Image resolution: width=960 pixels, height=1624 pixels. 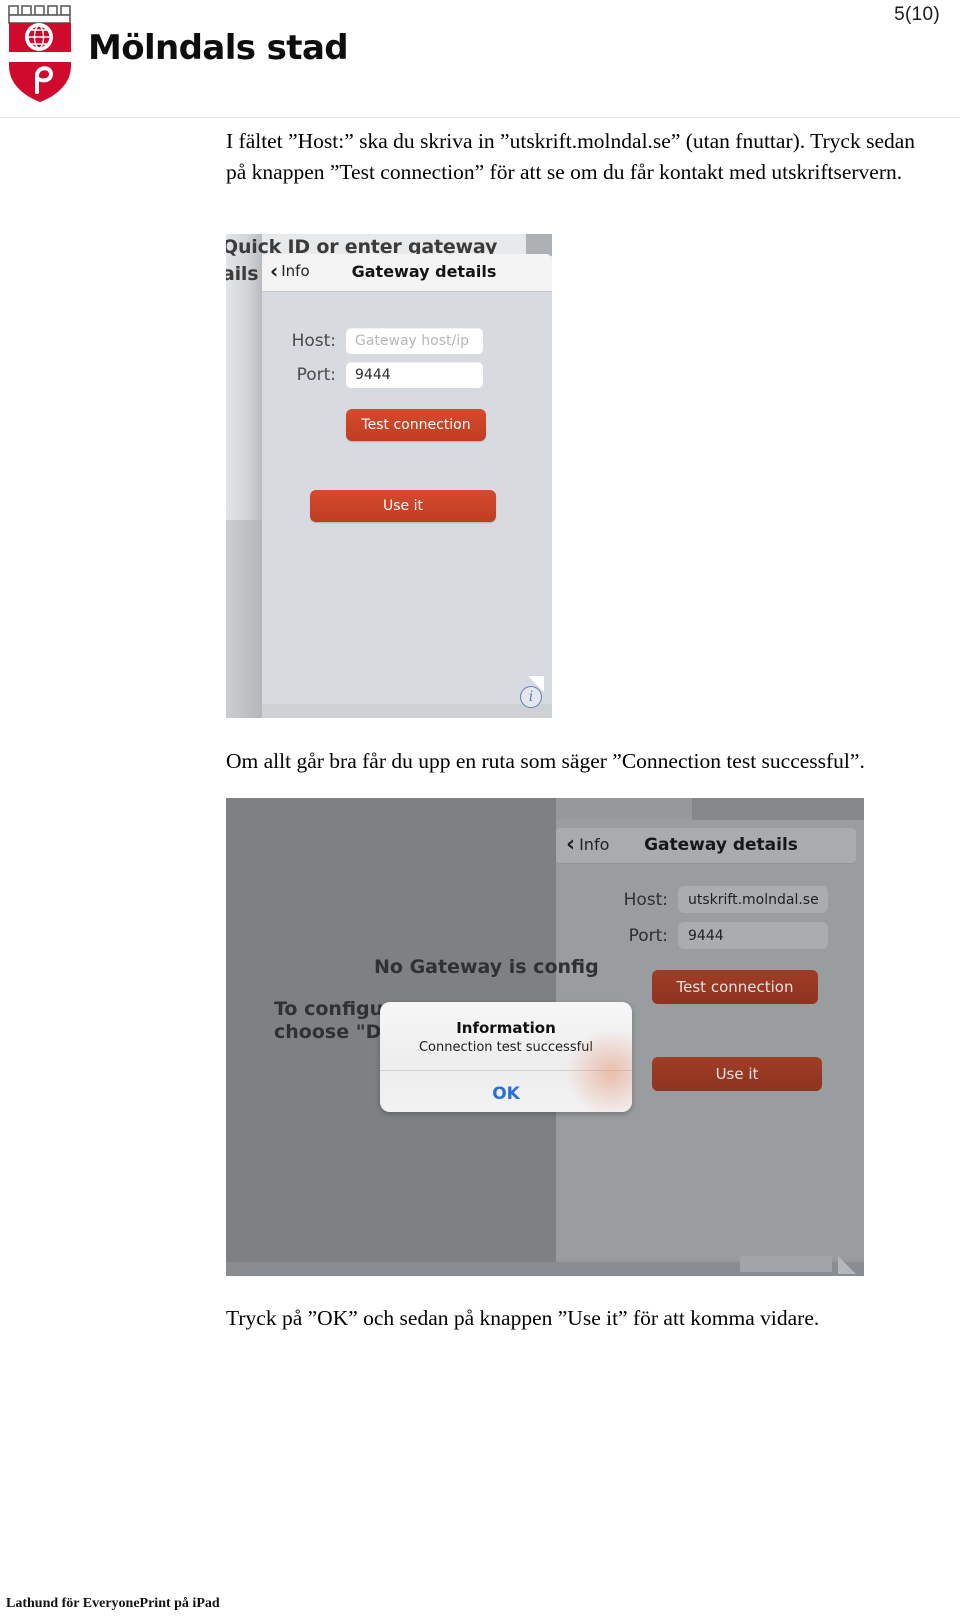 I want to click on alert-ok-button: OK, so click(x=506, y=1094).